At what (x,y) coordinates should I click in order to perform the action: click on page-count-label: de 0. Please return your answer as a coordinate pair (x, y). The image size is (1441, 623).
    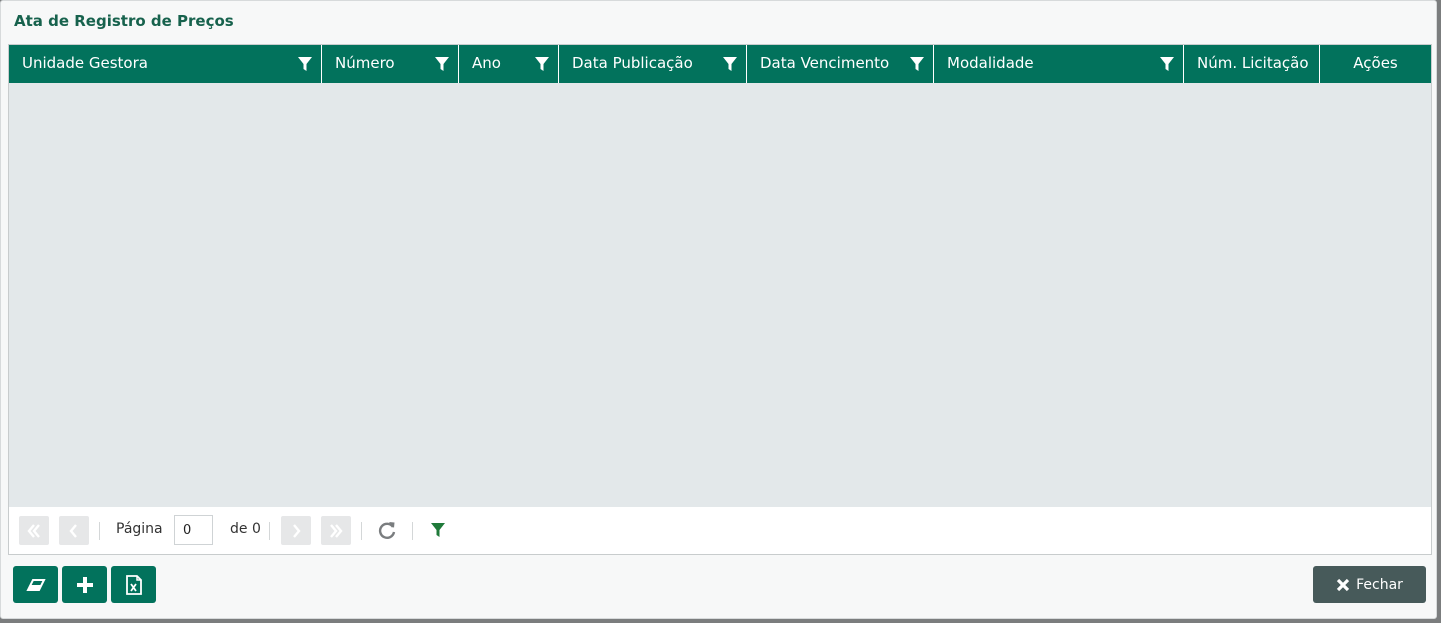
    Looking at the image, I should click on (245, 529).